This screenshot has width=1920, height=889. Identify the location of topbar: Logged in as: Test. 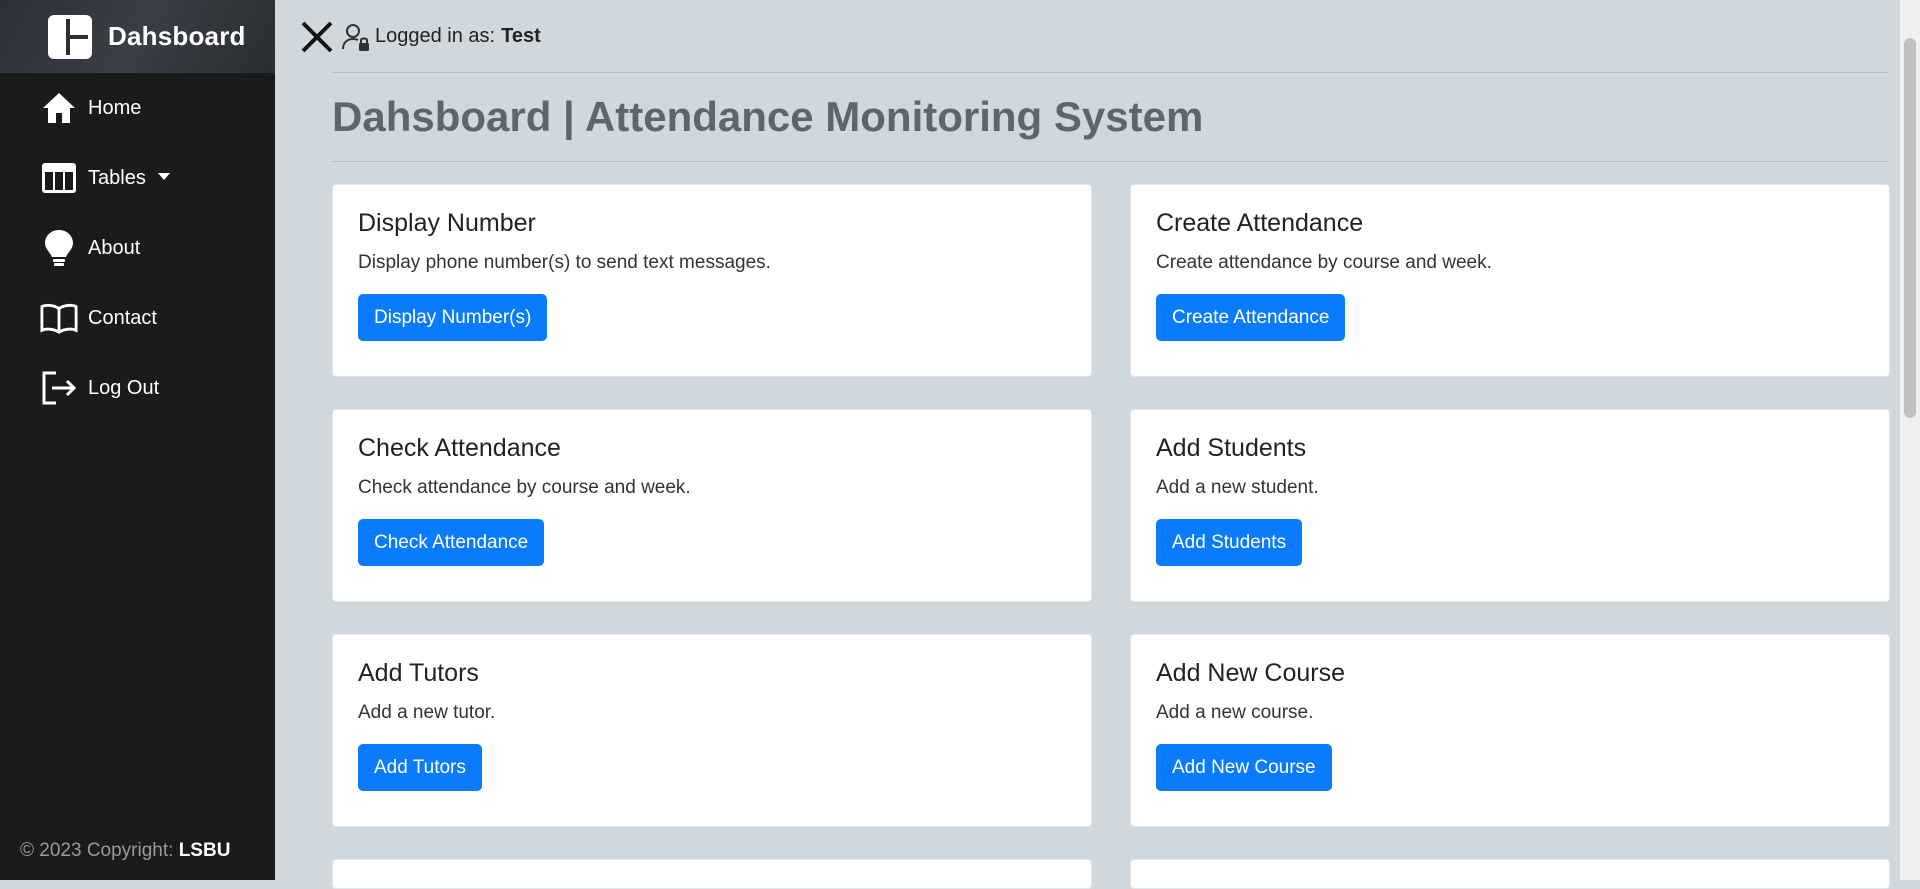
(1087, 36).